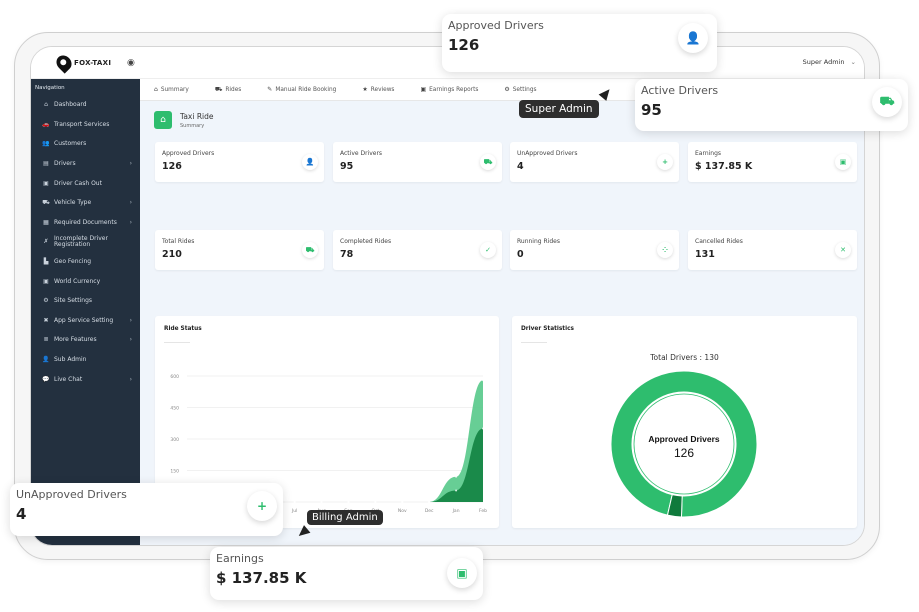 Image resolution: width=919 pixels, height=612 pixels. Describe the element at coordinates (454, 89) in the screenshot. I see `tab-label: Earnings Reports` at that location.